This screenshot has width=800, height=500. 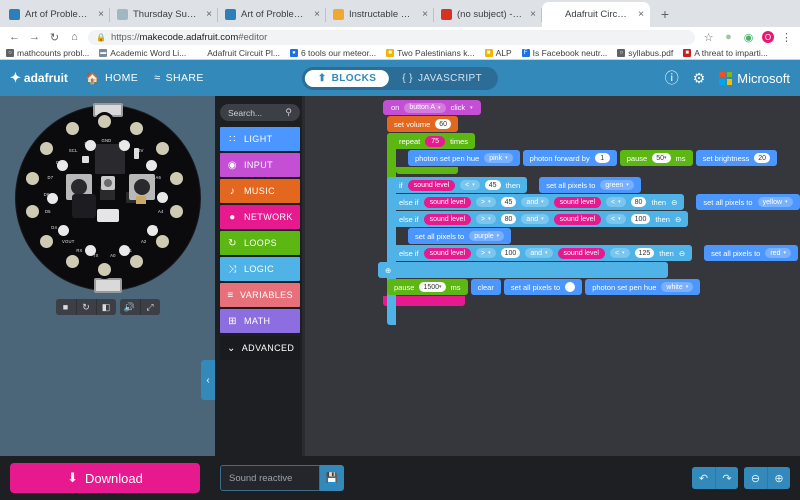 What do you see at coordinates (464, 158) in the screenshot?
I see `block-photon-set-pen-hue: photon set pen hue pink ▾` at bounding box center [464, 158].